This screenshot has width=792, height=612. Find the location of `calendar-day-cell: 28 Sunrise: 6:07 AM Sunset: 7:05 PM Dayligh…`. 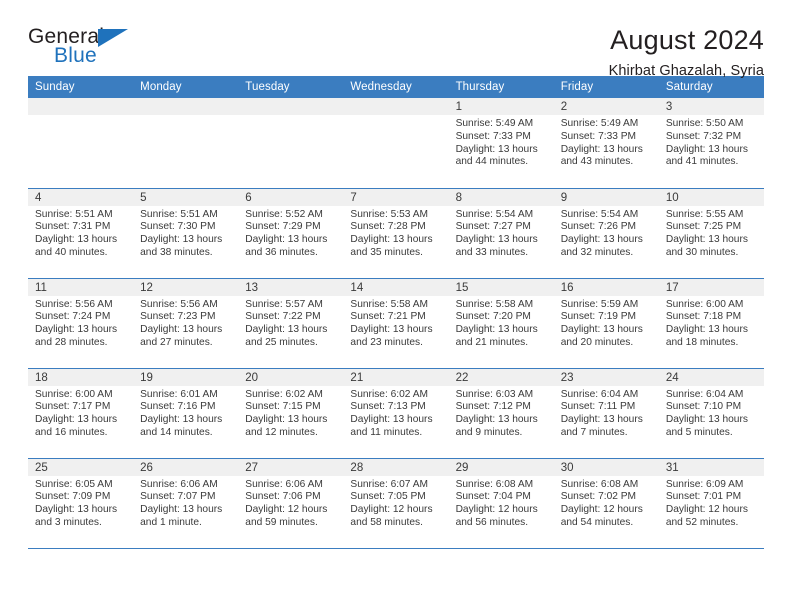

calendar-day-cell: 28 Sunrise: 6:07 AM Sunset: 7:05 PM Dayligh… is located at coordinates (396, 503).